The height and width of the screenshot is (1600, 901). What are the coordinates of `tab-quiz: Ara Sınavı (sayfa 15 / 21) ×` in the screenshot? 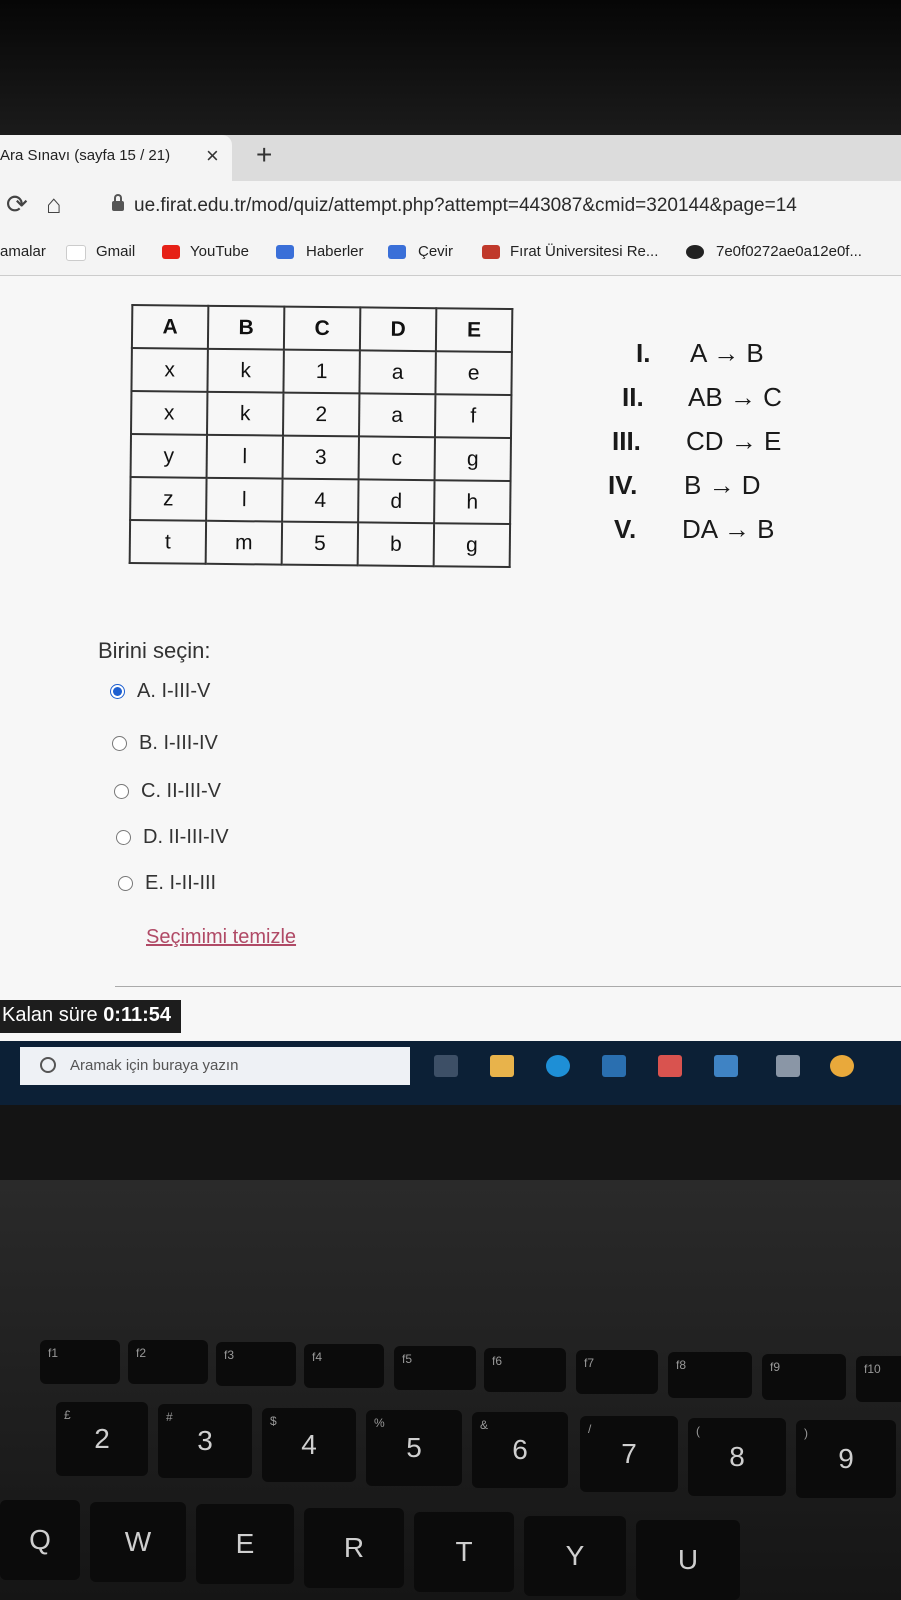 It's located at (116, 158).